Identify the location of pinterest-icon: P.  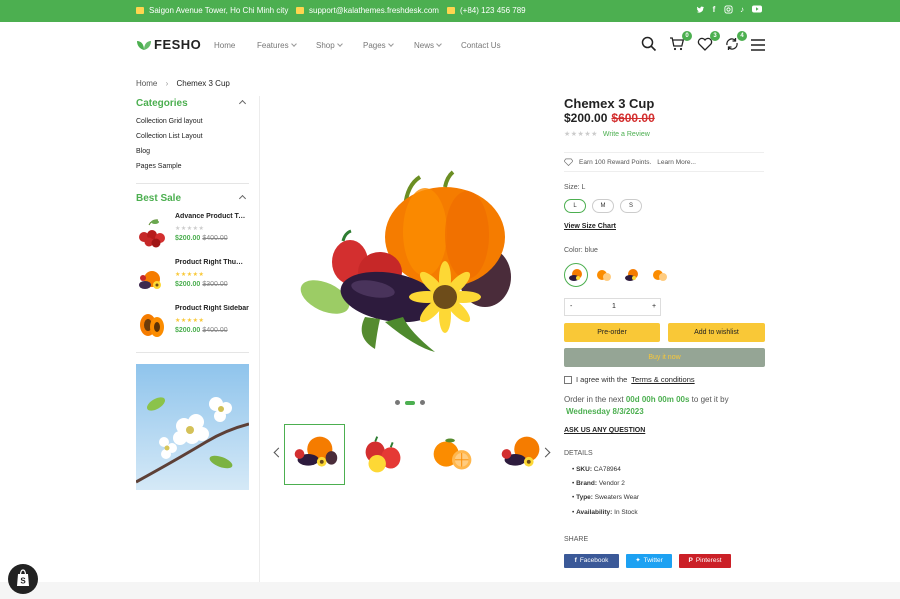
(690, 560).